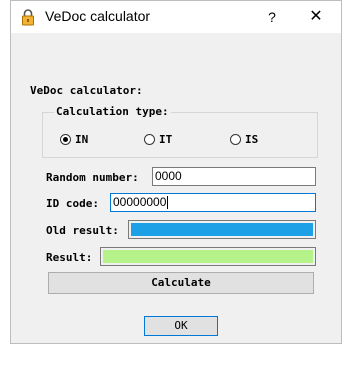  Describe the element at coordinates (112, 111) in the screenshot. I see `calc-type-label: Calculation type:` at that location.